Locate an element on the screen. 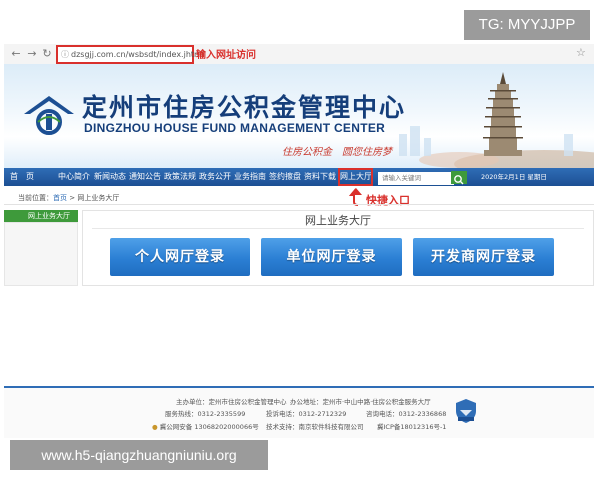 The width and height of the screenshot is (600, 480). search-icon is located at coordinates (459, 180).